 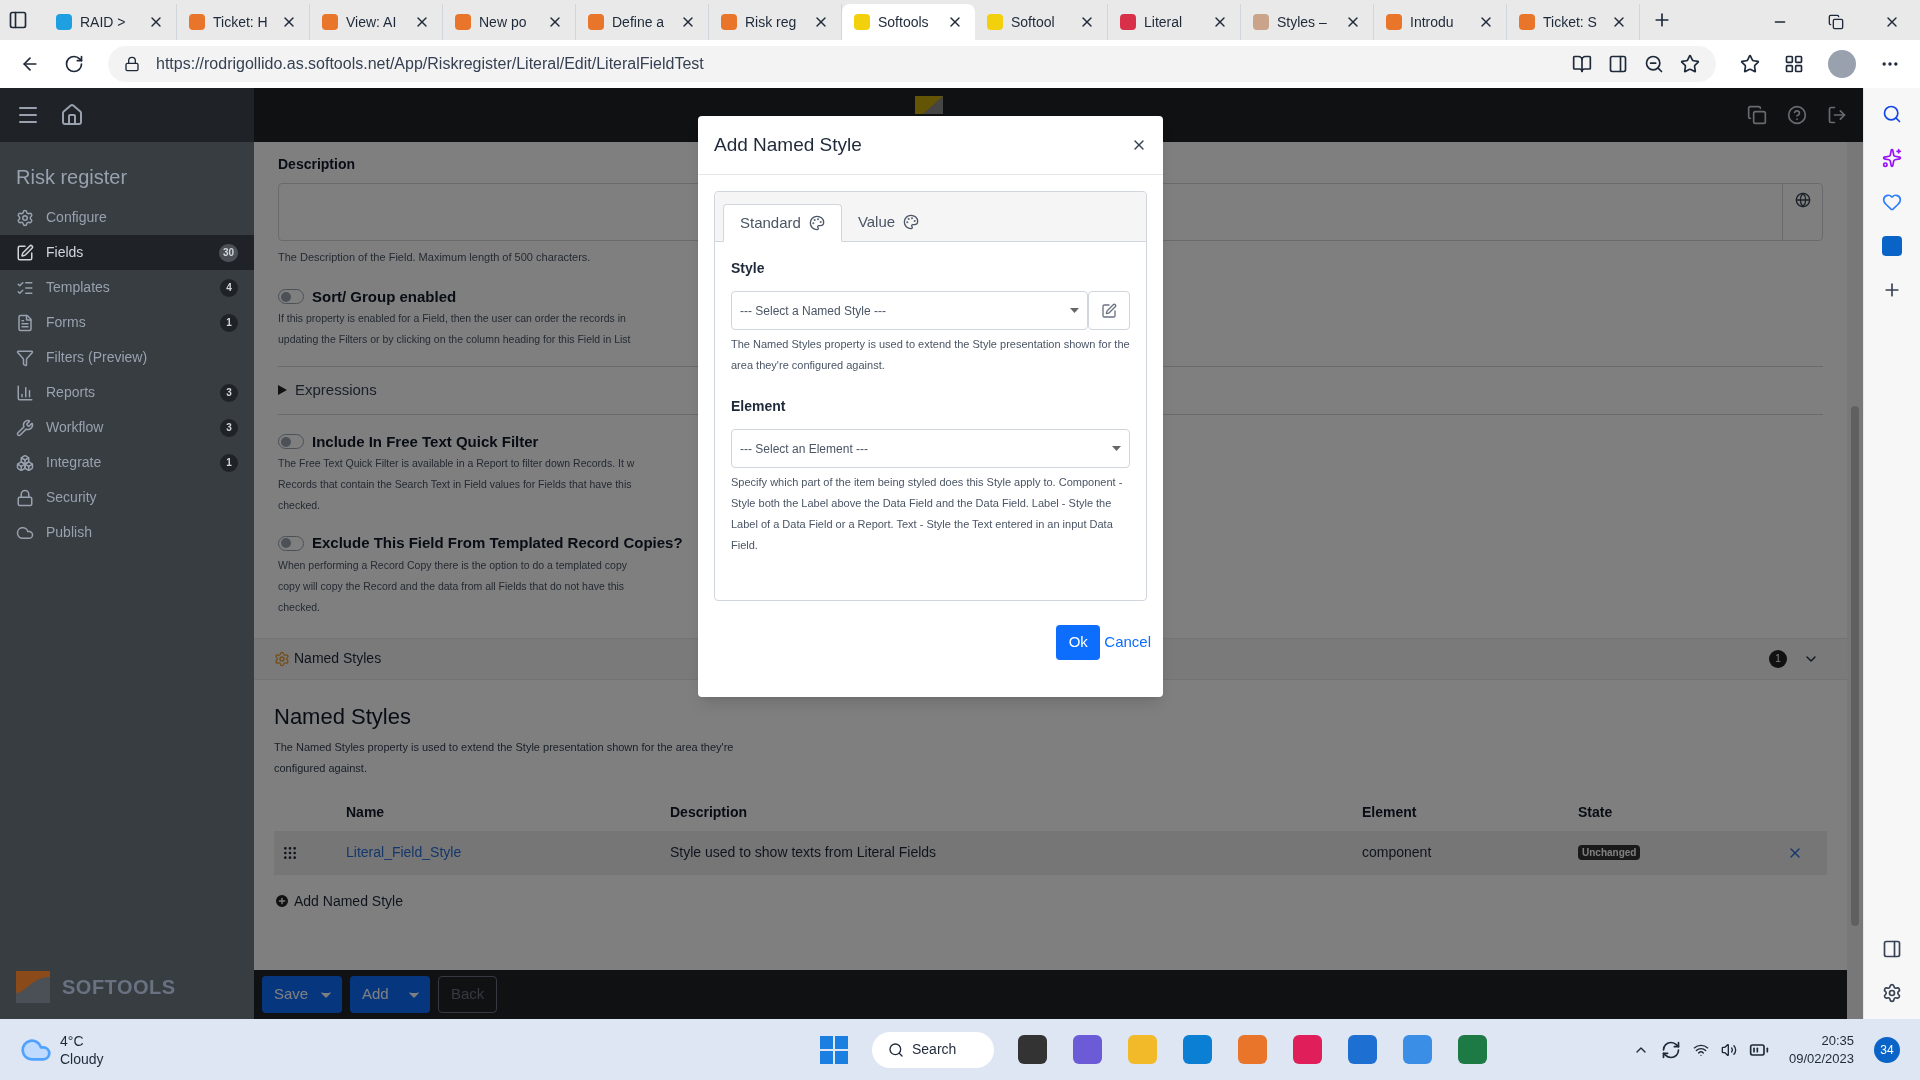 What do you see at coordinates (103, 22) in the screenshot?
I see `tab-title: RAID >` at bounding box center [103, 22].